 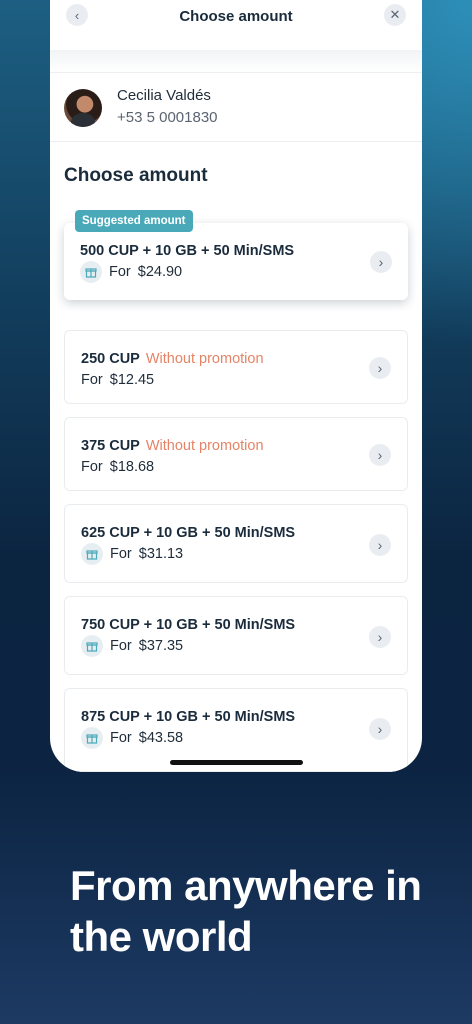 I want to click on offer-title-line: 375 CUP Without promotion, so click(x=172, y=446).